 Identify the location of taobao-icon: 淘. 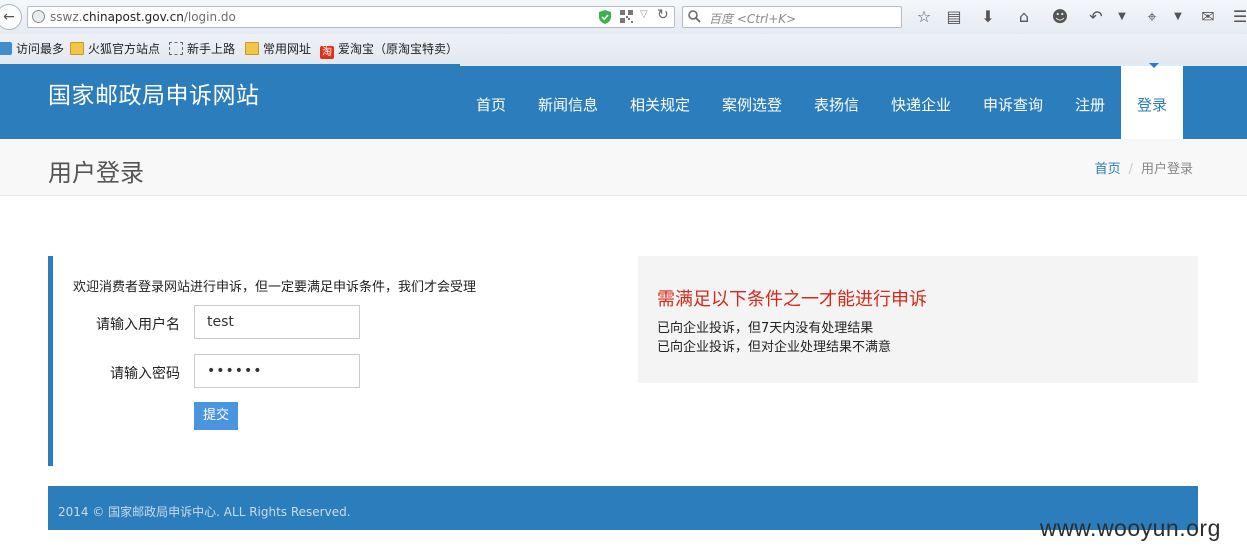
(327, 52).